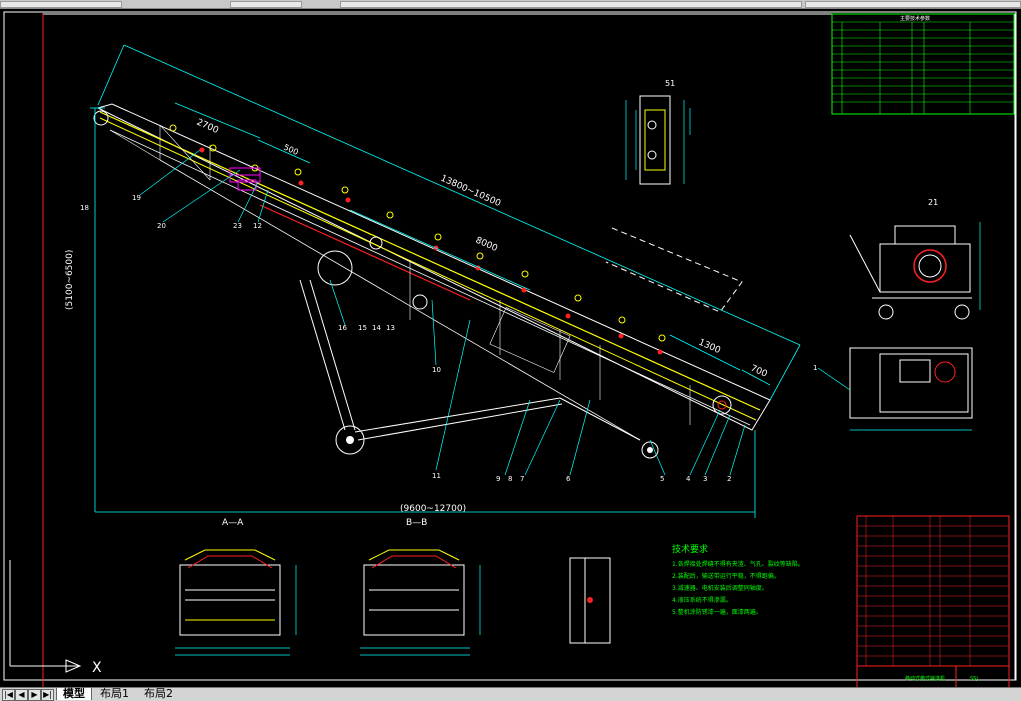  I want to click on callout-15: 15, so click(362, 328).